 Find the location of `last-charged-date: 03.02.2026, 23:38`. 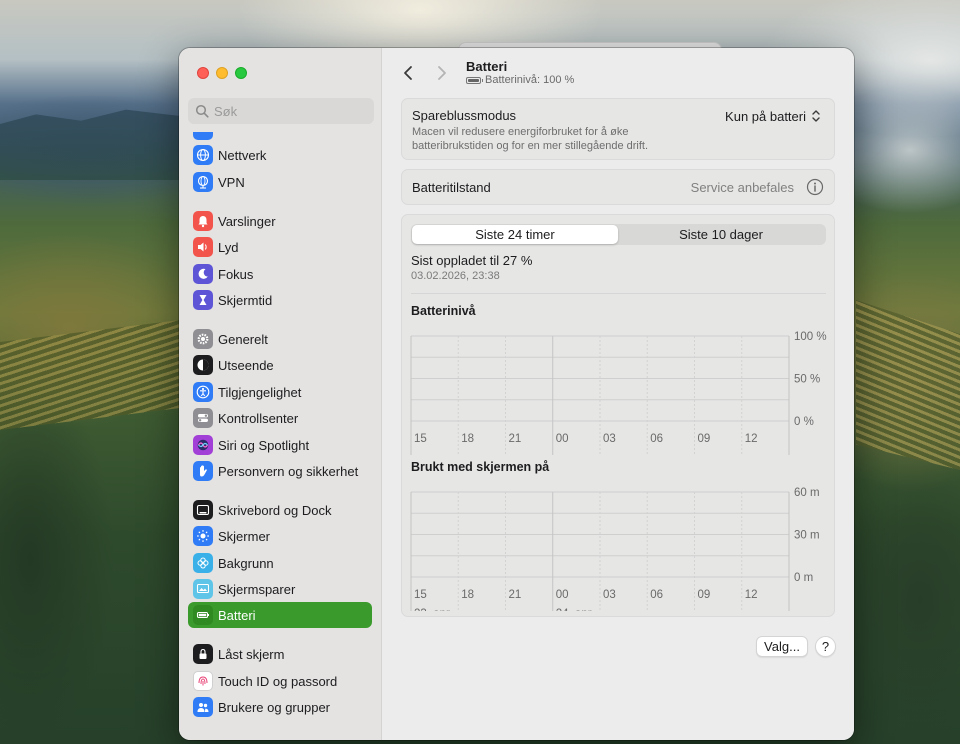

last-charged-date: 03.02.2026, 23:38 is located at coordinates (455, 276).